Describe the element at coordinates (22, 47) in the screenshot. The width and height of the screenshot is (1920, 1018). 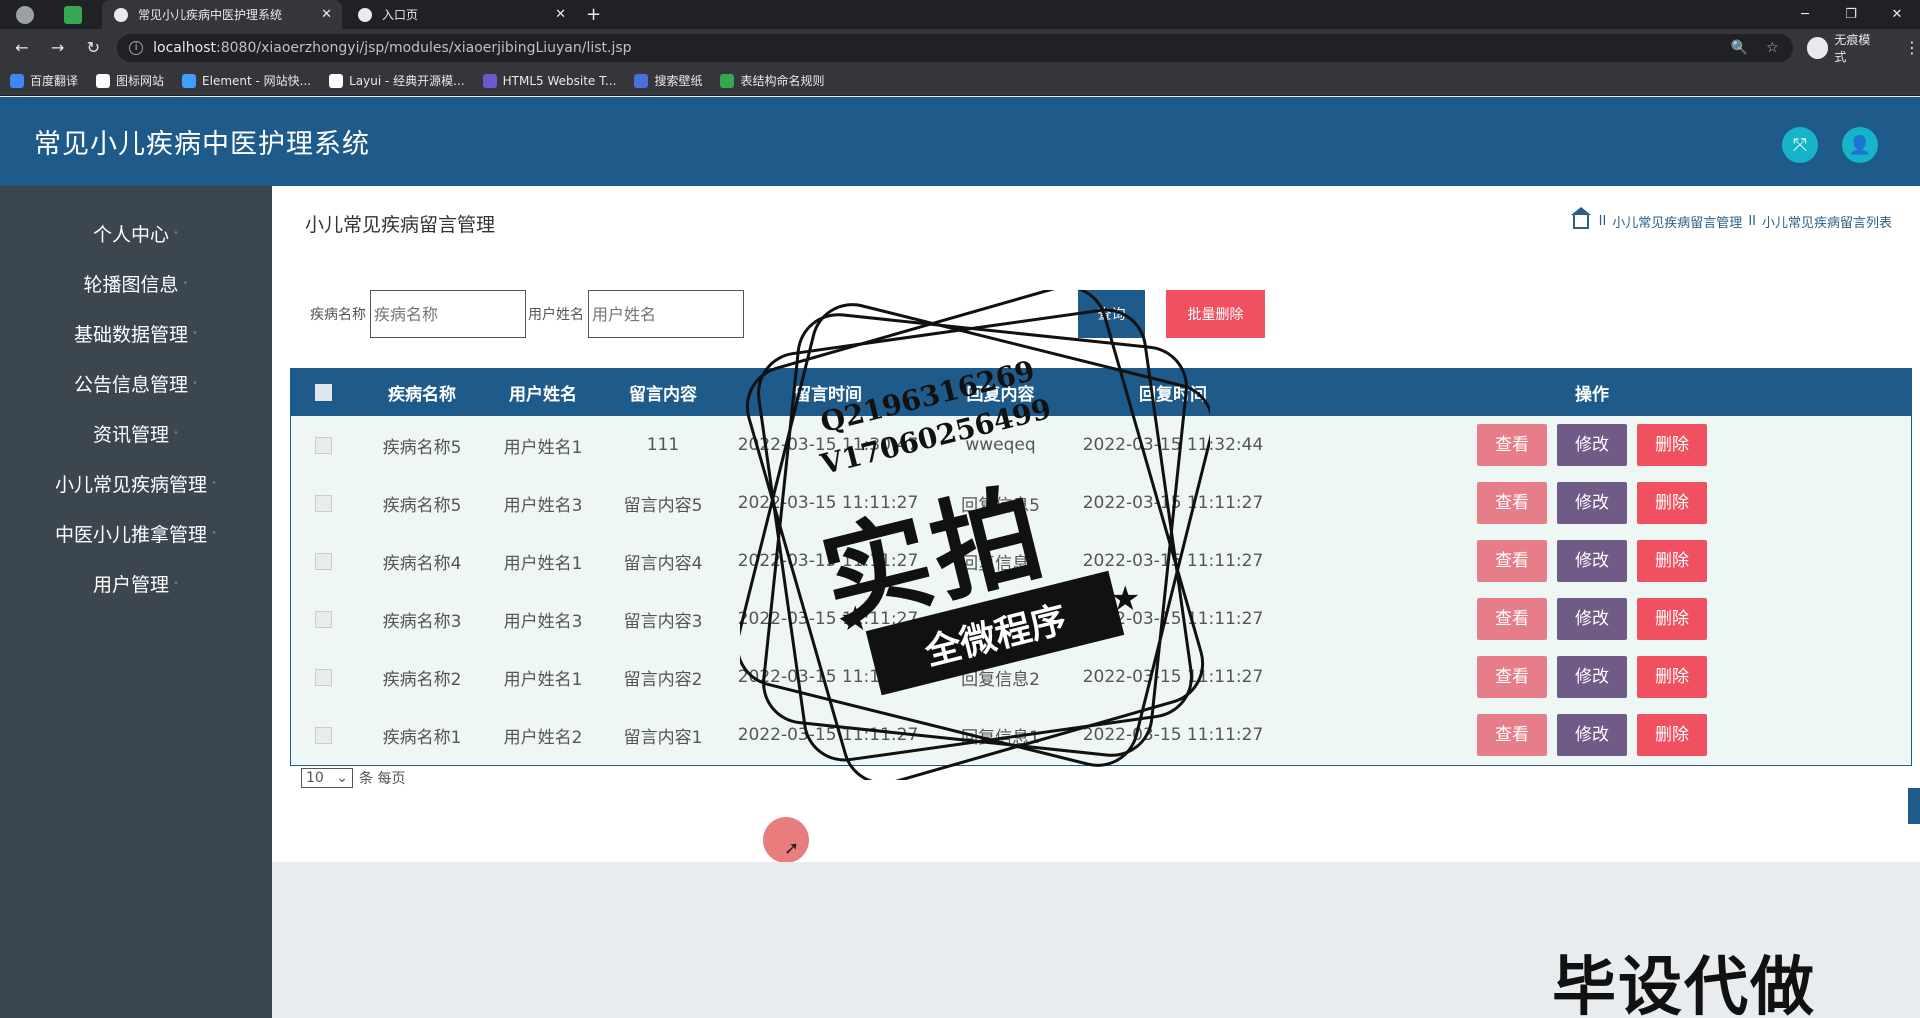
I see `back-icon: ←` at that location.